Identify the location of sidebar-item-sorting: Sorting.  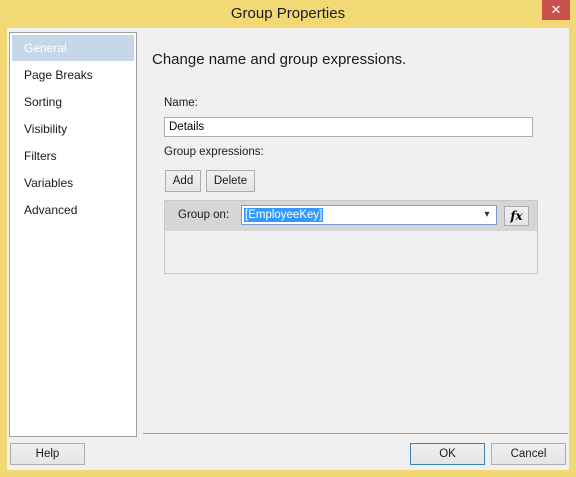
(73, 102).